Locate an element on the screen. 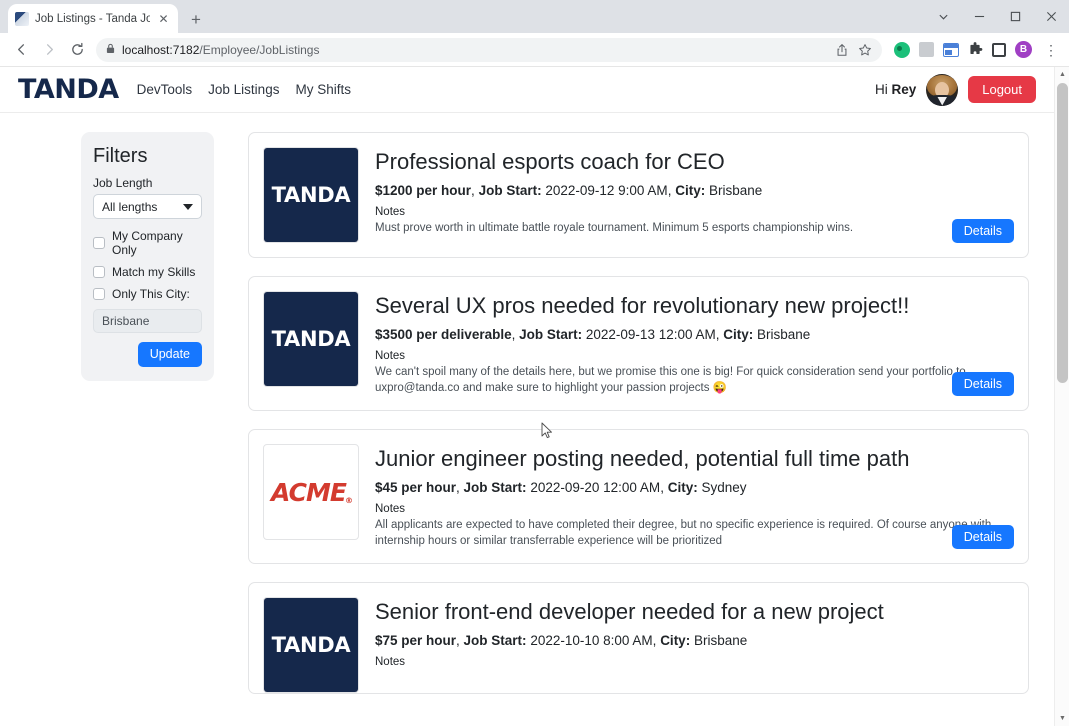  profile-avatar-icon: B is located at coordinates (1023, 49).